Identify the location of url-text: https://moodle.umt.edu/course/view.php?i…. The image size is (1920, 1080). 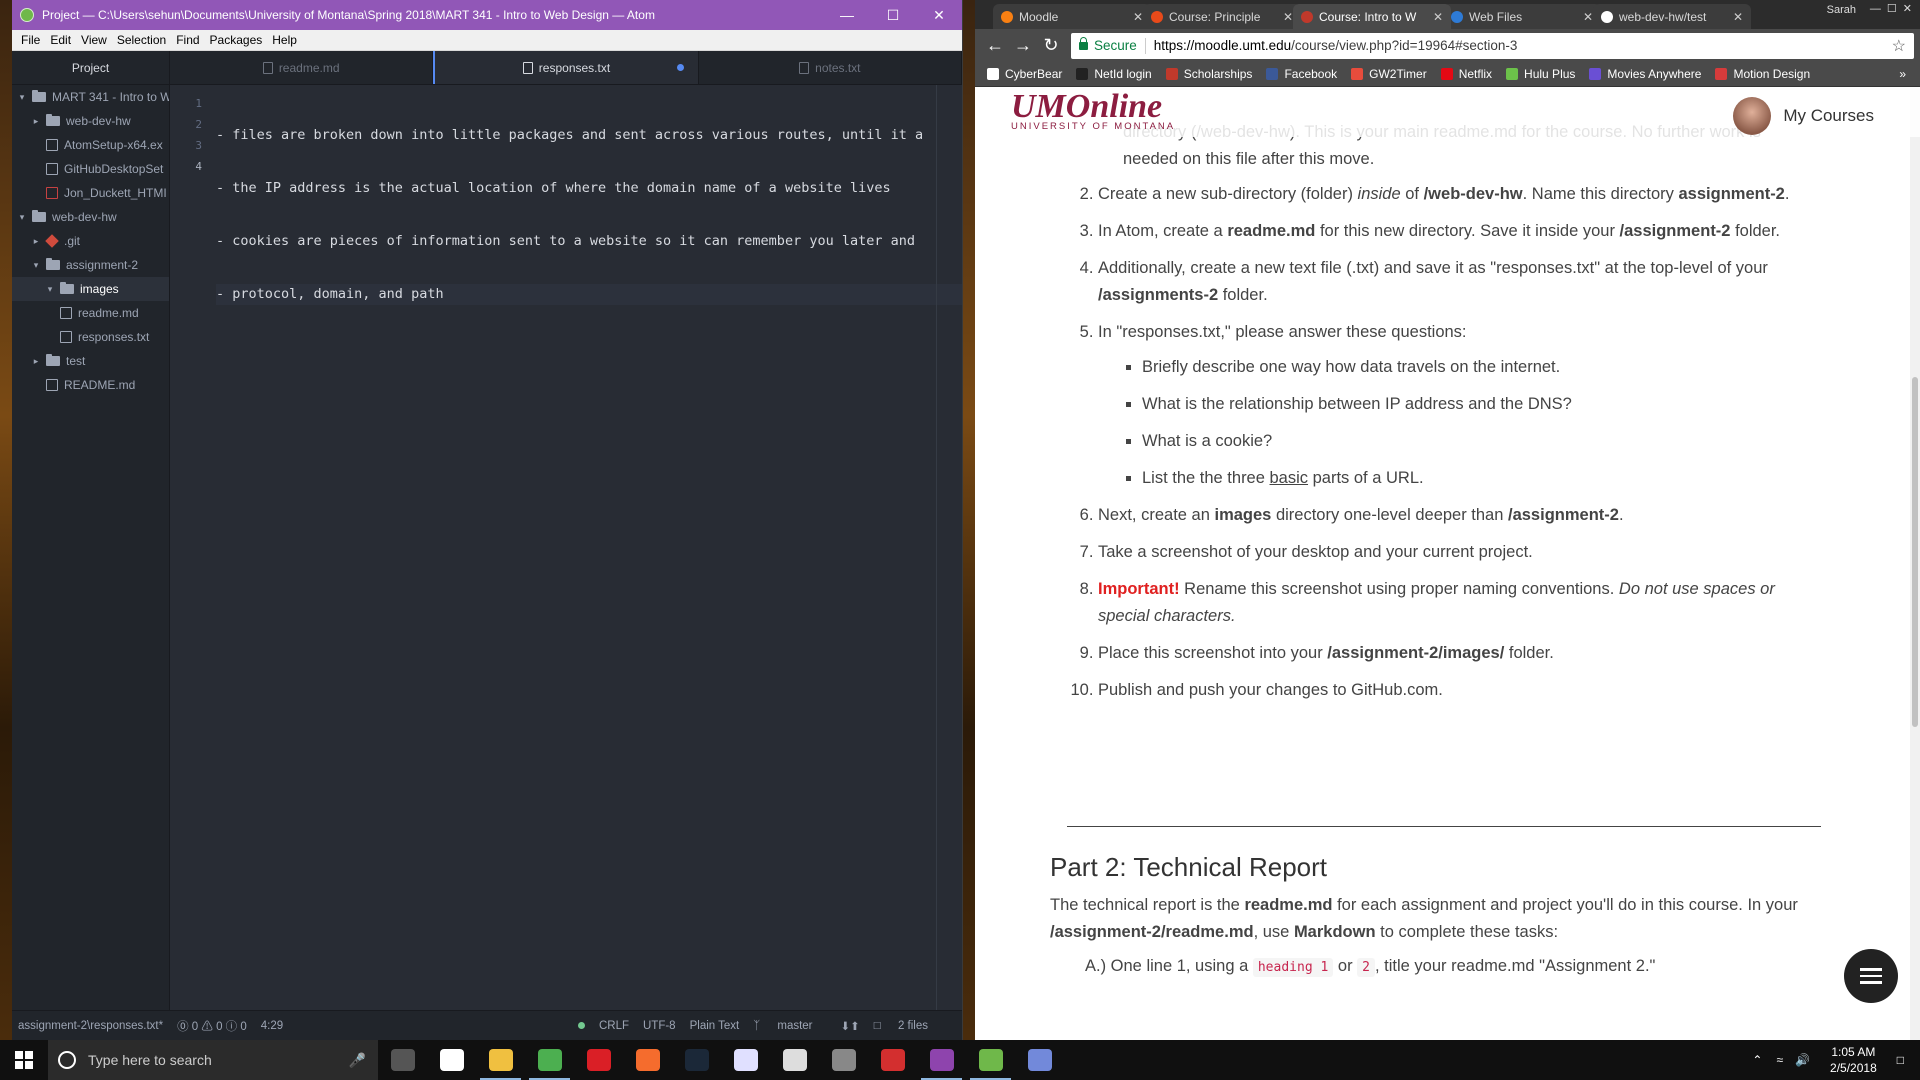
(1336, 45).